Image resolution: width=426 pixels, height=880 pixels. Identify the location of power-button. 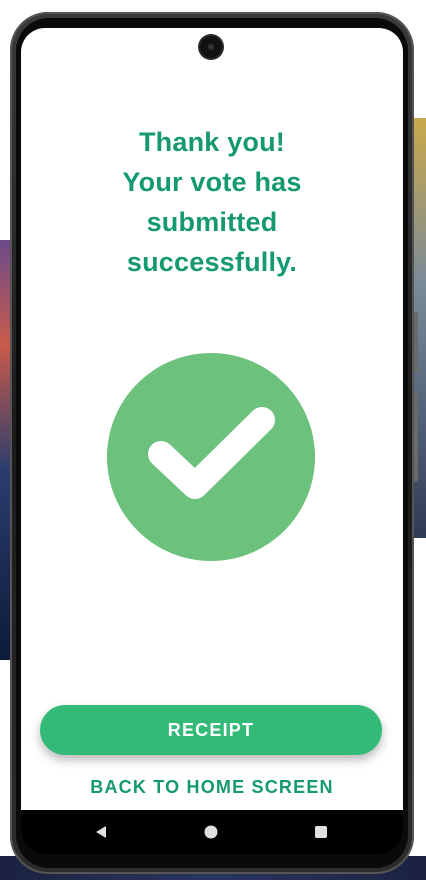
(416, 342).